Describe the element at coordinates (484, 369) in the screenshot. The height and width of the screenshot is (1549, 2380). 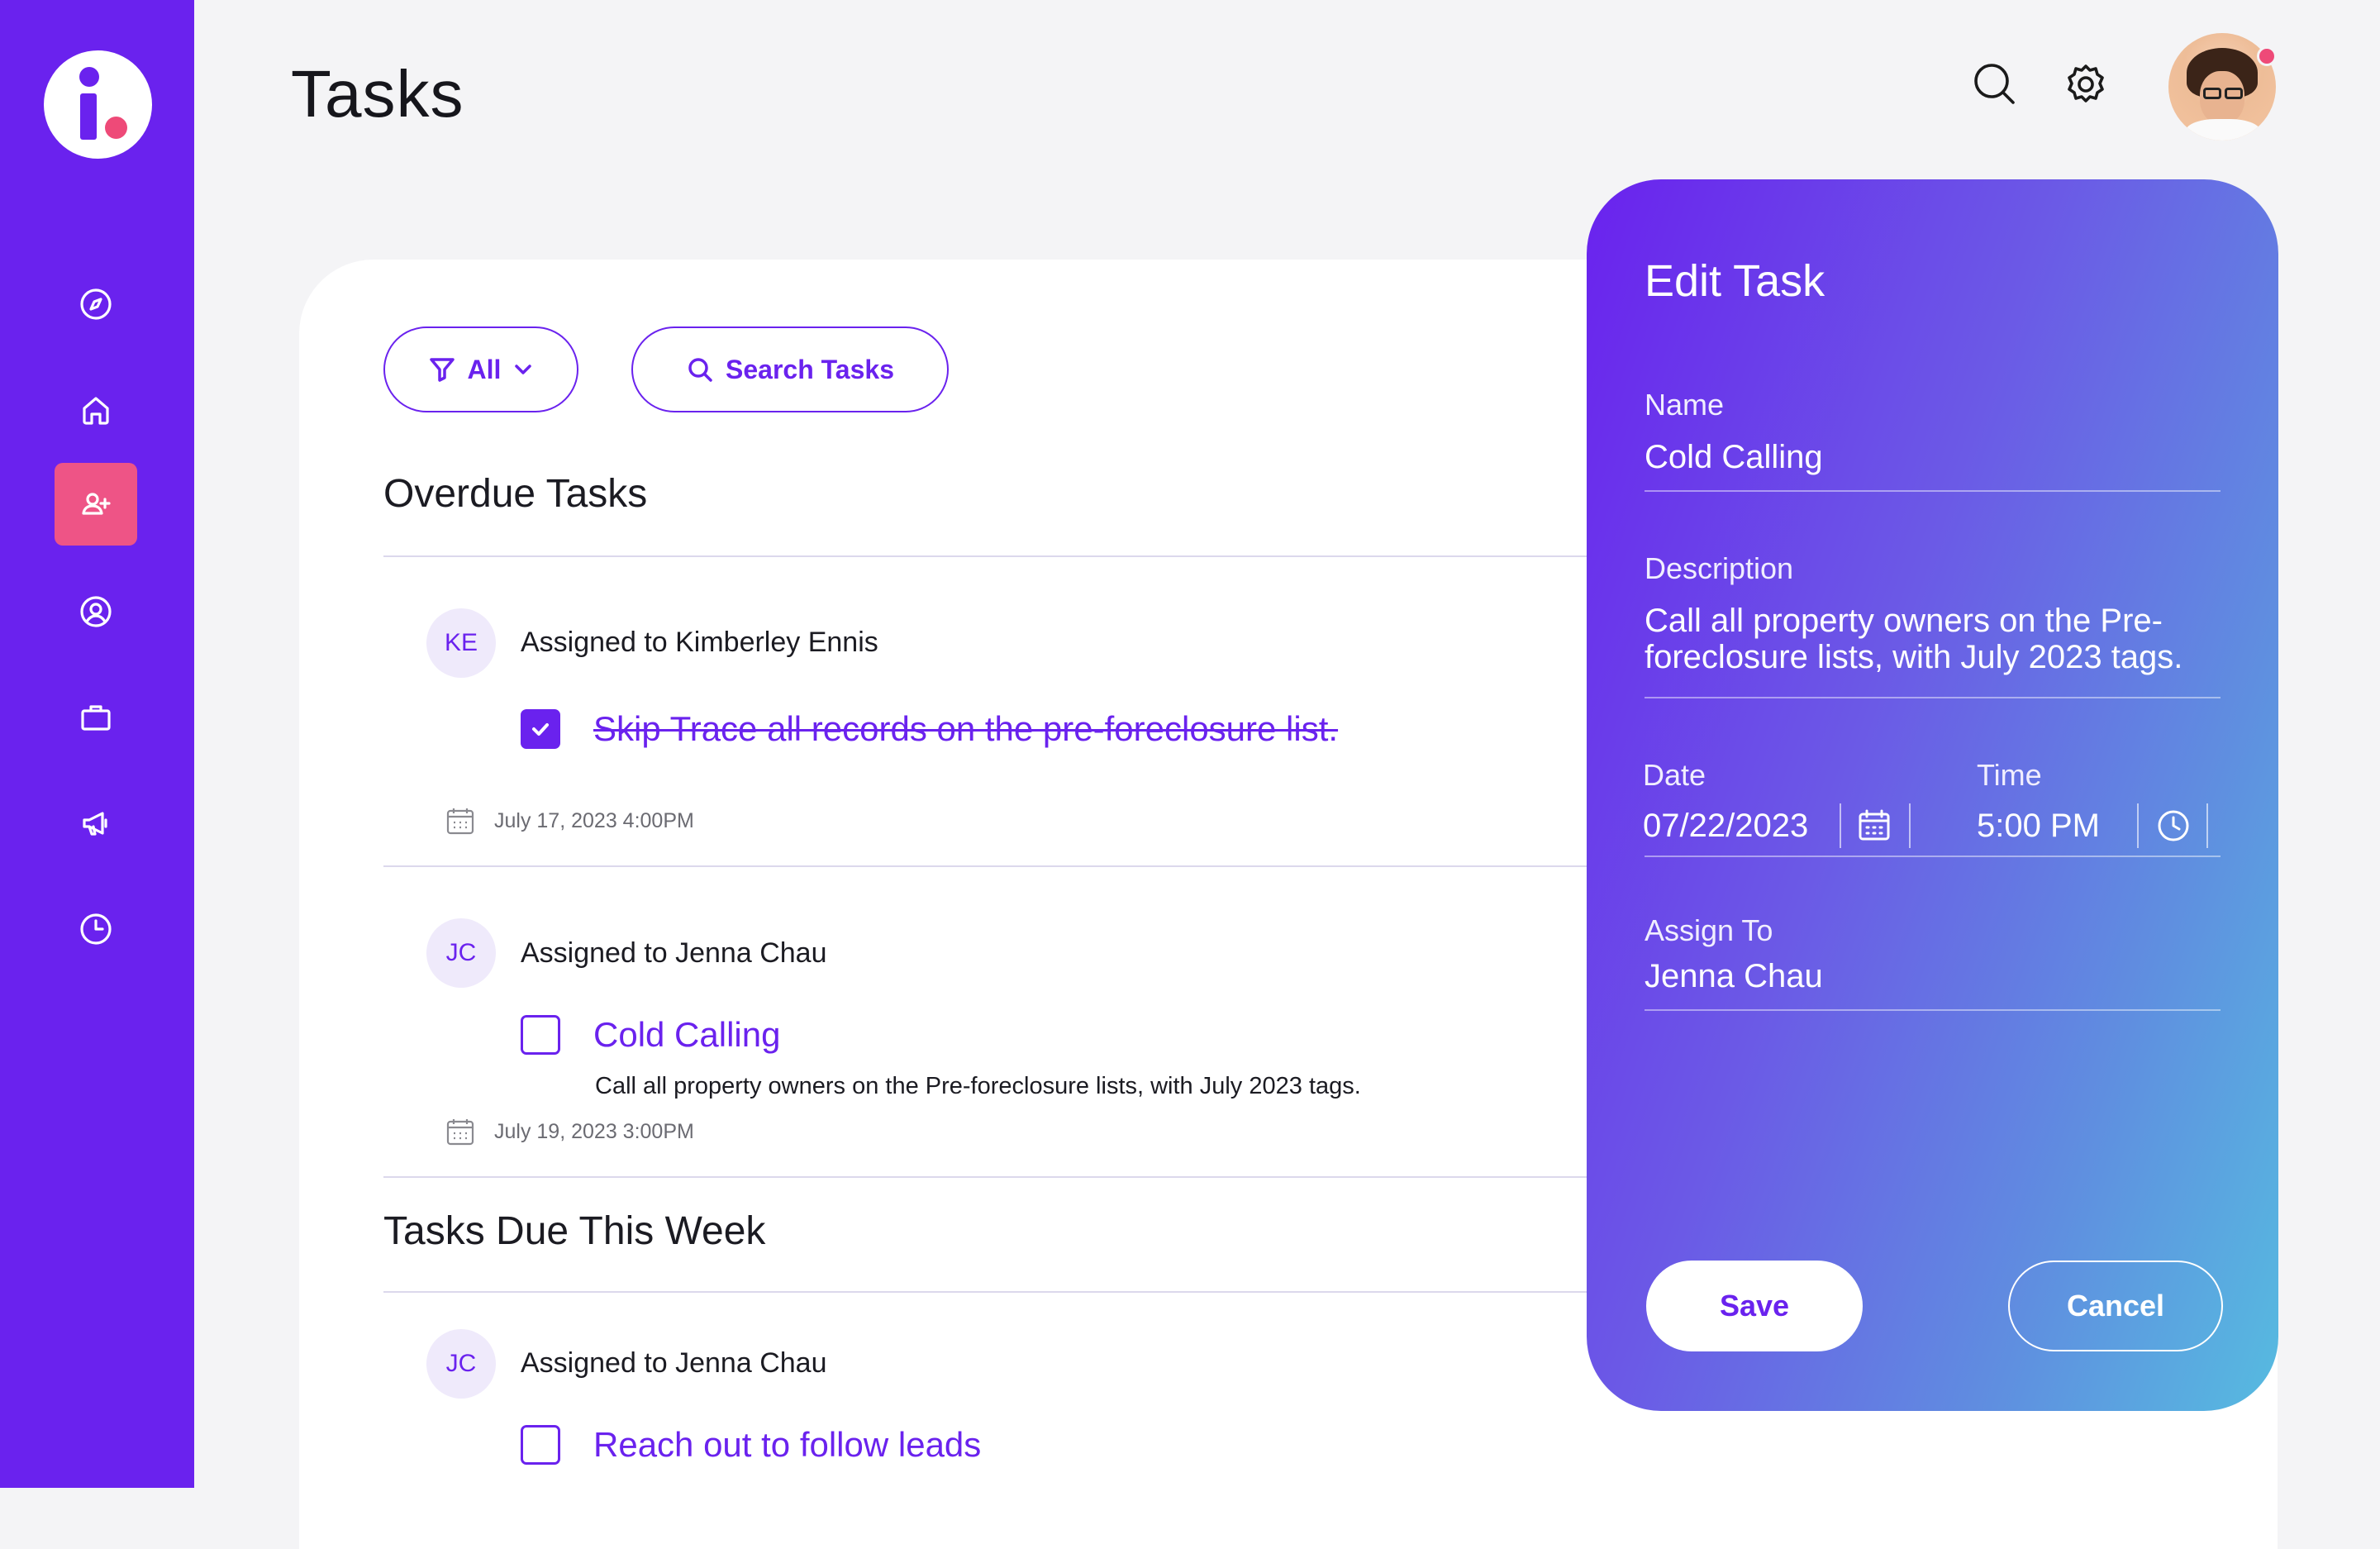
I see `filter-label: All` at that location.